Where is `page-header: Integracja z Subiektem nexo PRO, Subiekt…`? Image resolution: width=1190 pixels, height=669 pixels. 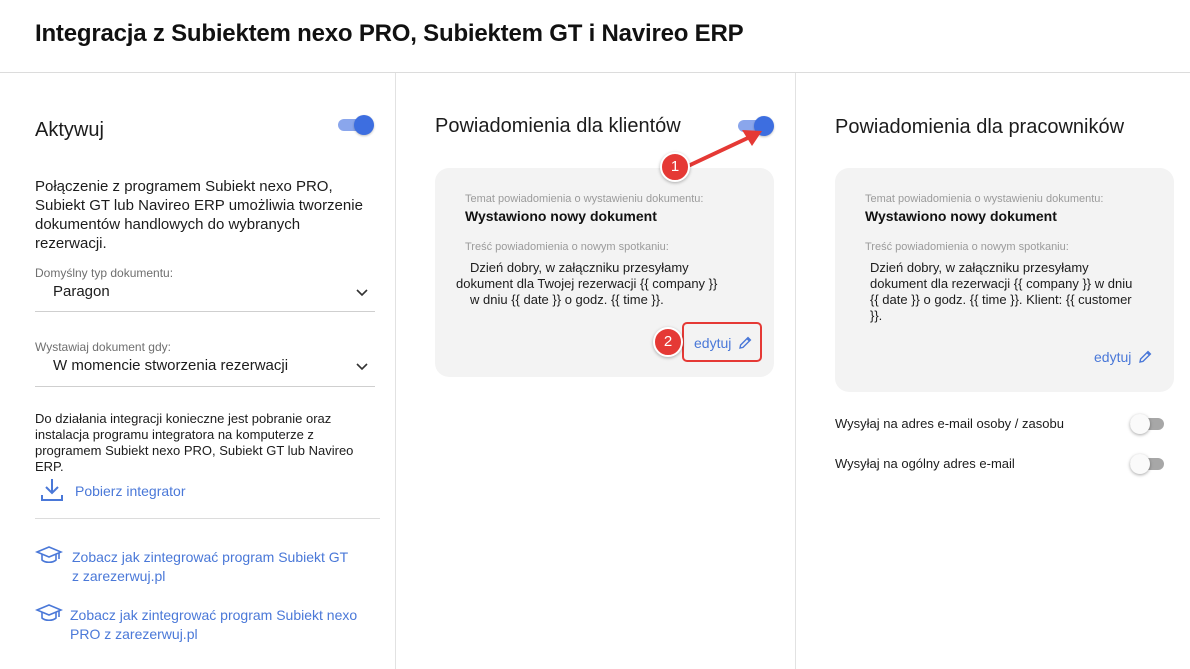 page-header: Integracja z Subiektem nexo PRO, Subiekt… is located at coordinates (595, 36).